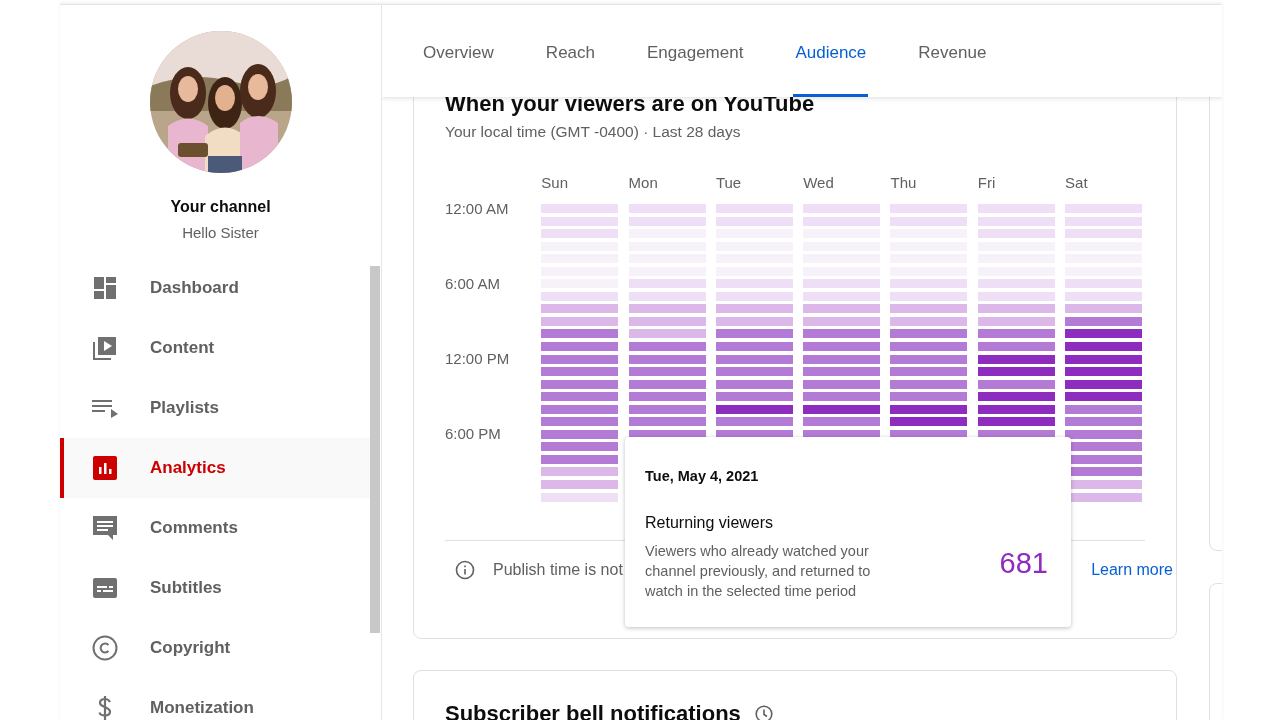 The height and width of the screenshot is (720, 1280). What do you see at coordinates (215, 648) in the screenshot?
I see `nav-item: Copyright` at bounding box center [215, 648].